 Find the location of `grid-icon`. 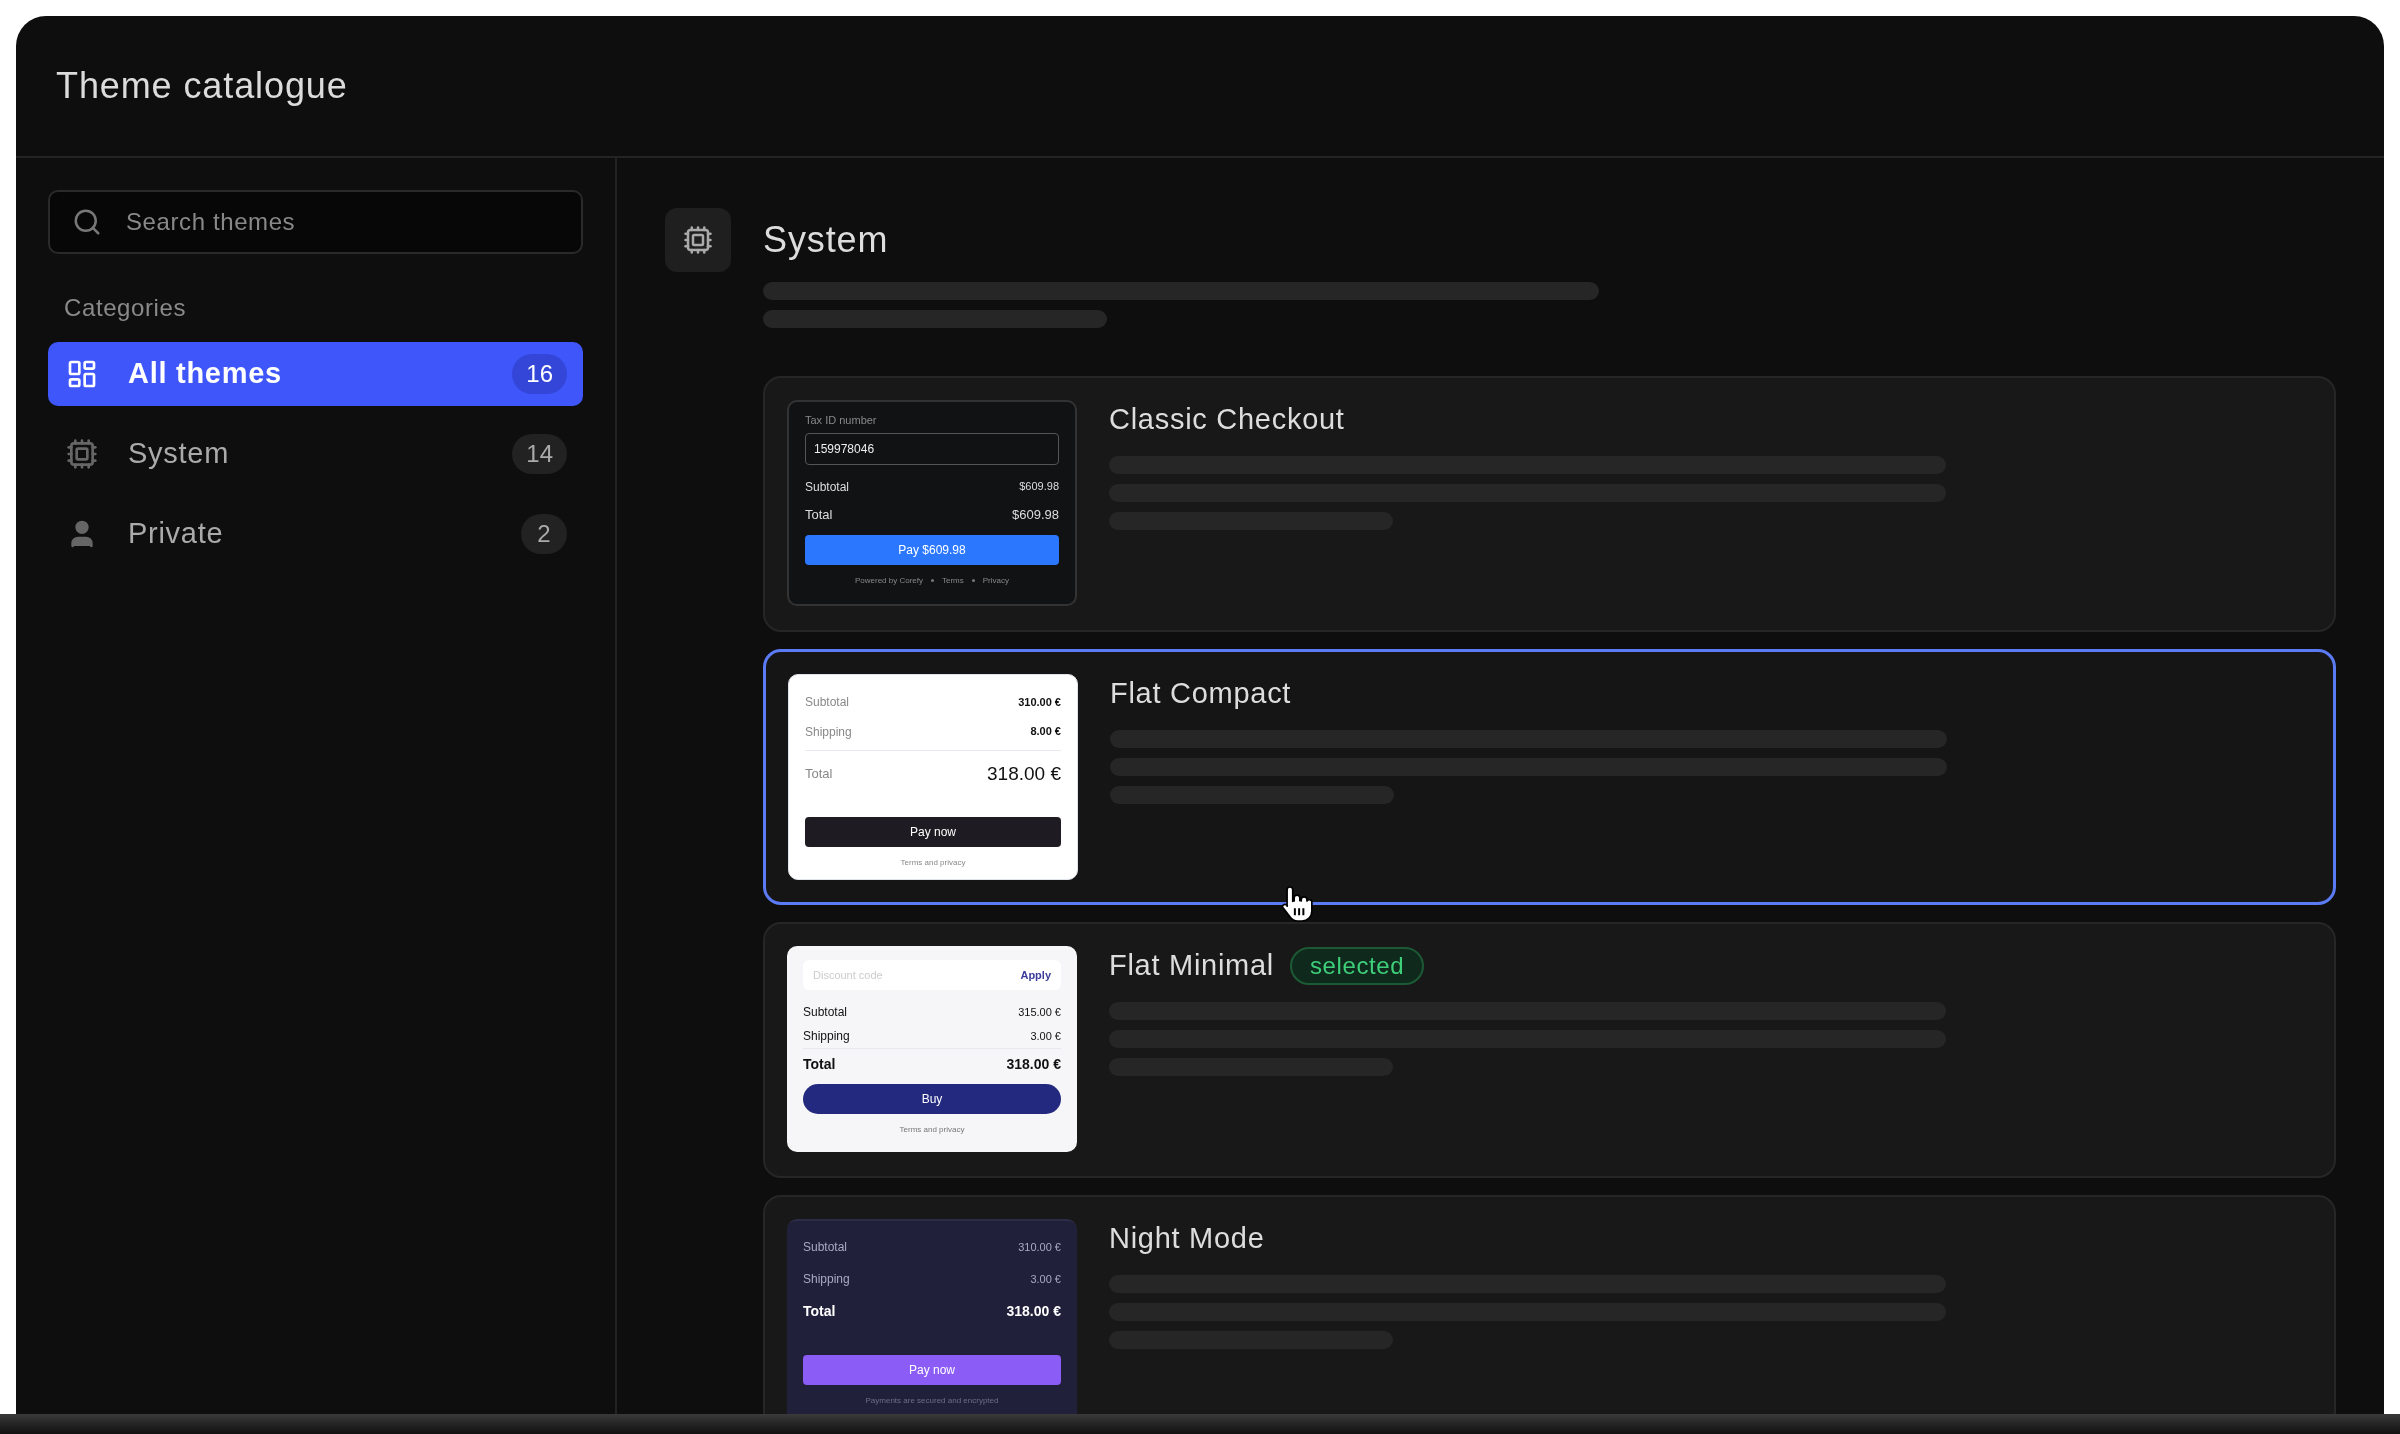

grid-icon is located at coordinates (82, 374).